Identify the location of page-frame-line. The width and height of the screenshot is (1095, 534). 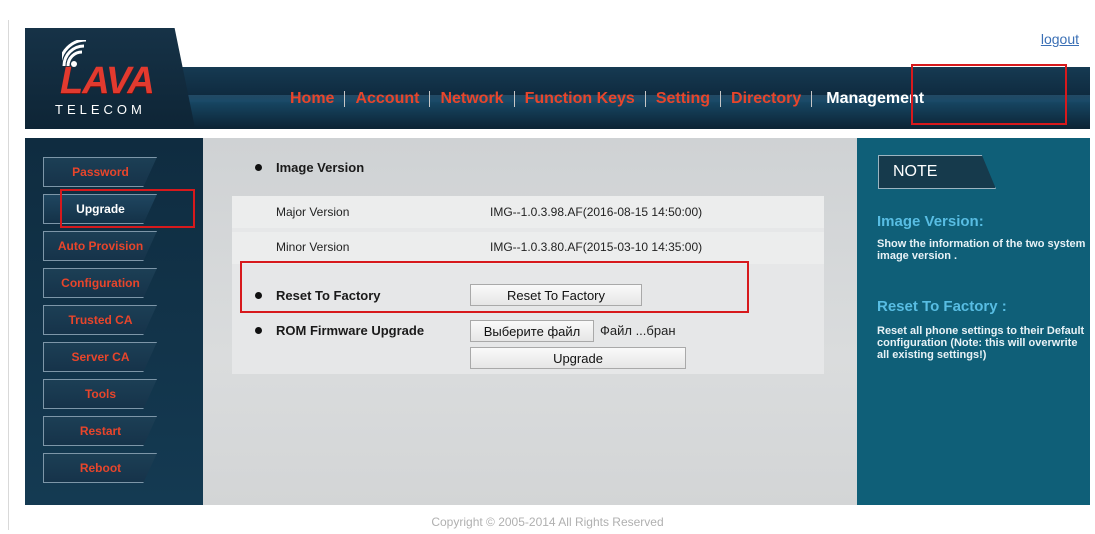
(8, 275).